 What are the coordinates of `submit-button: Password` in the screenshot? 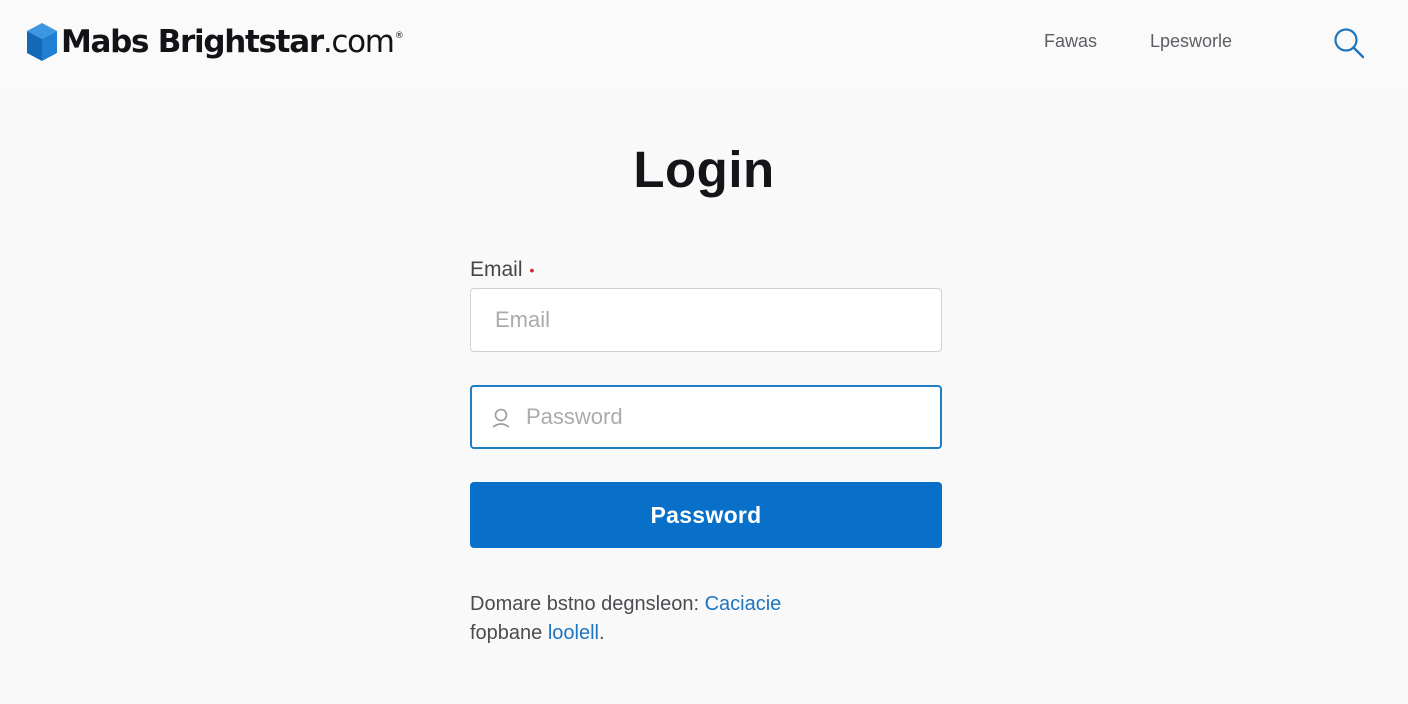 It's located at (706, 515).